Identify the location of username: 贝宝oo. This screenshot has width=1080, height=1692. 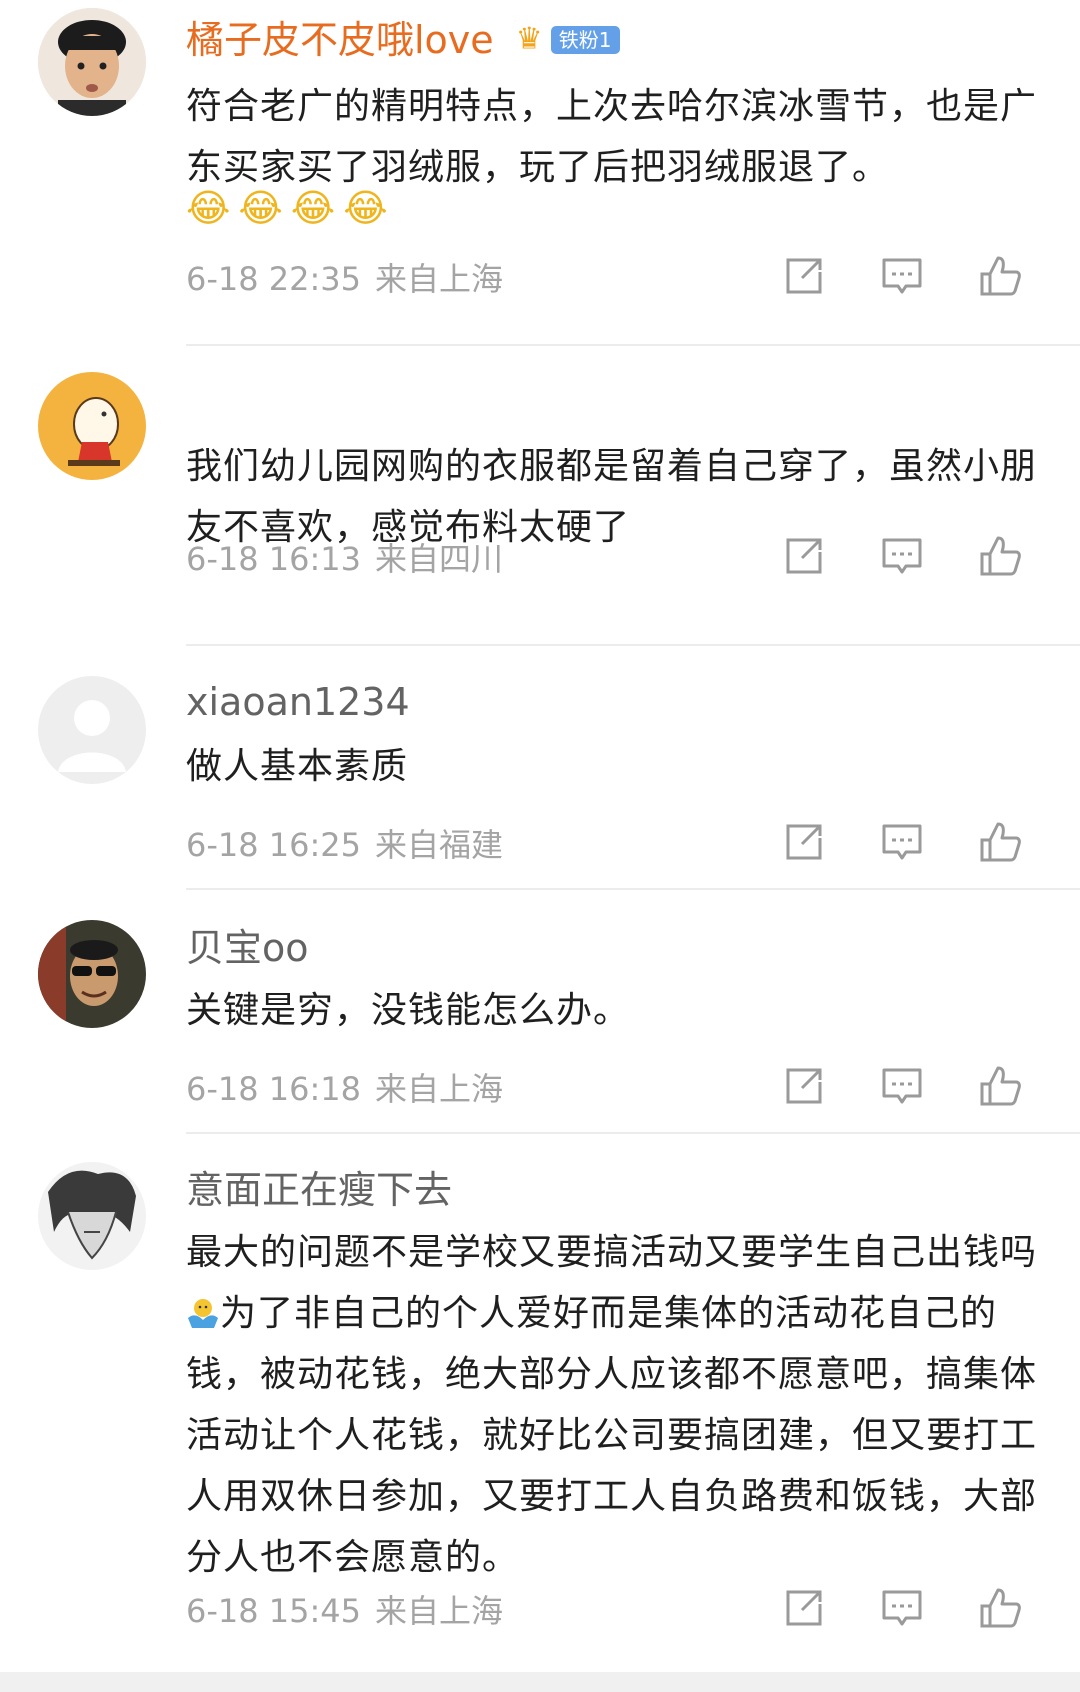
(247, 948).